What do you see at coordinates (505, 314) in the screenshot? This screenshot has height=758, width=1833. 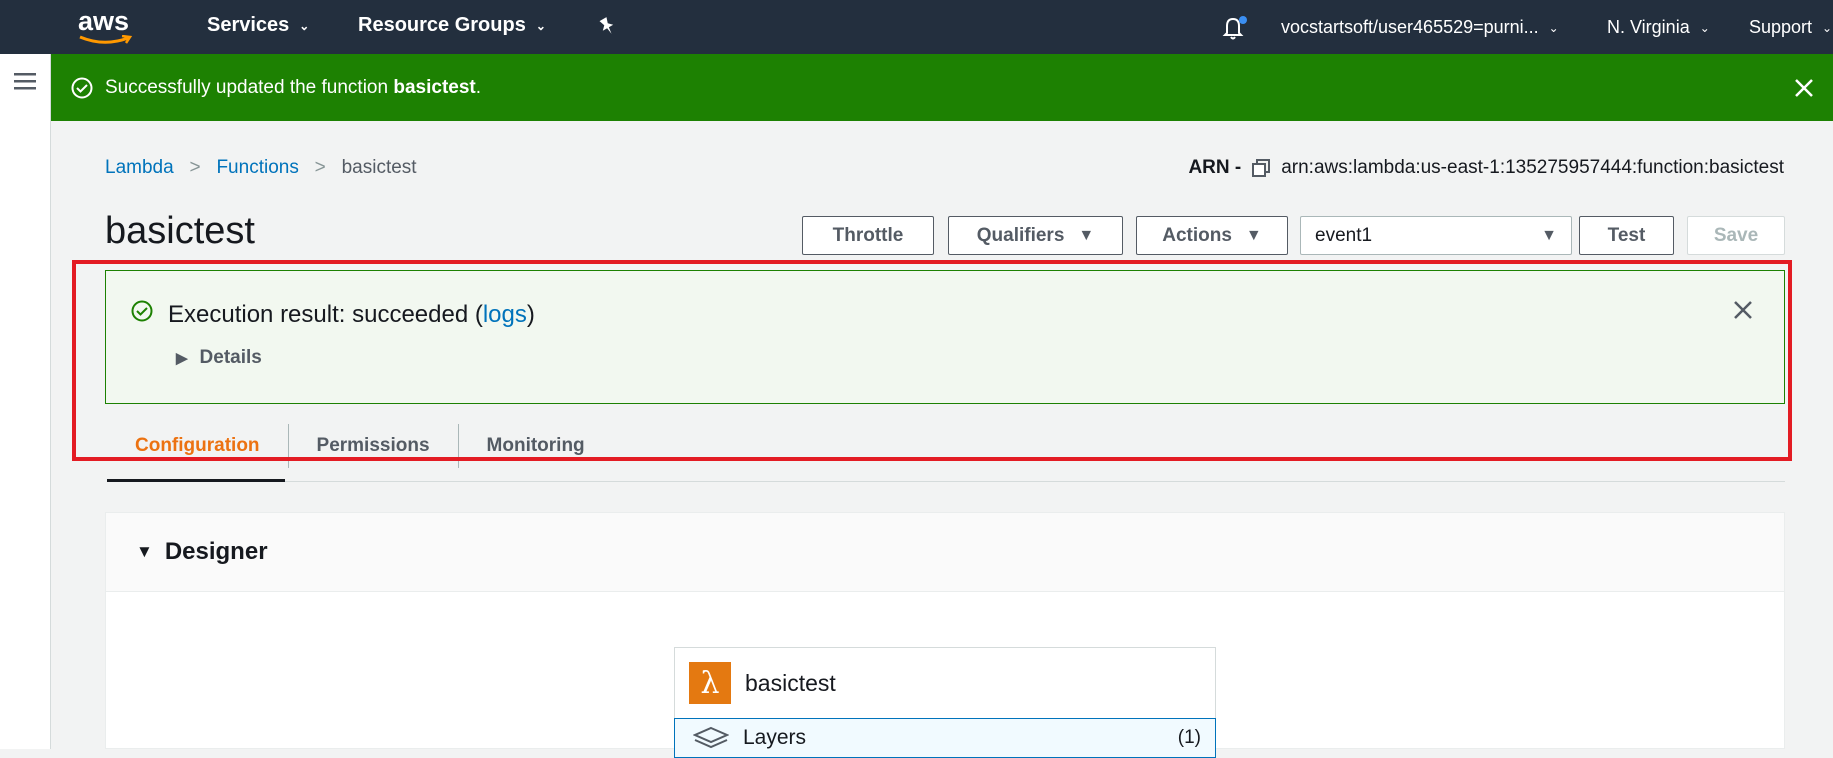 I see `logs-link: logs` at bounding box center [505, 314].